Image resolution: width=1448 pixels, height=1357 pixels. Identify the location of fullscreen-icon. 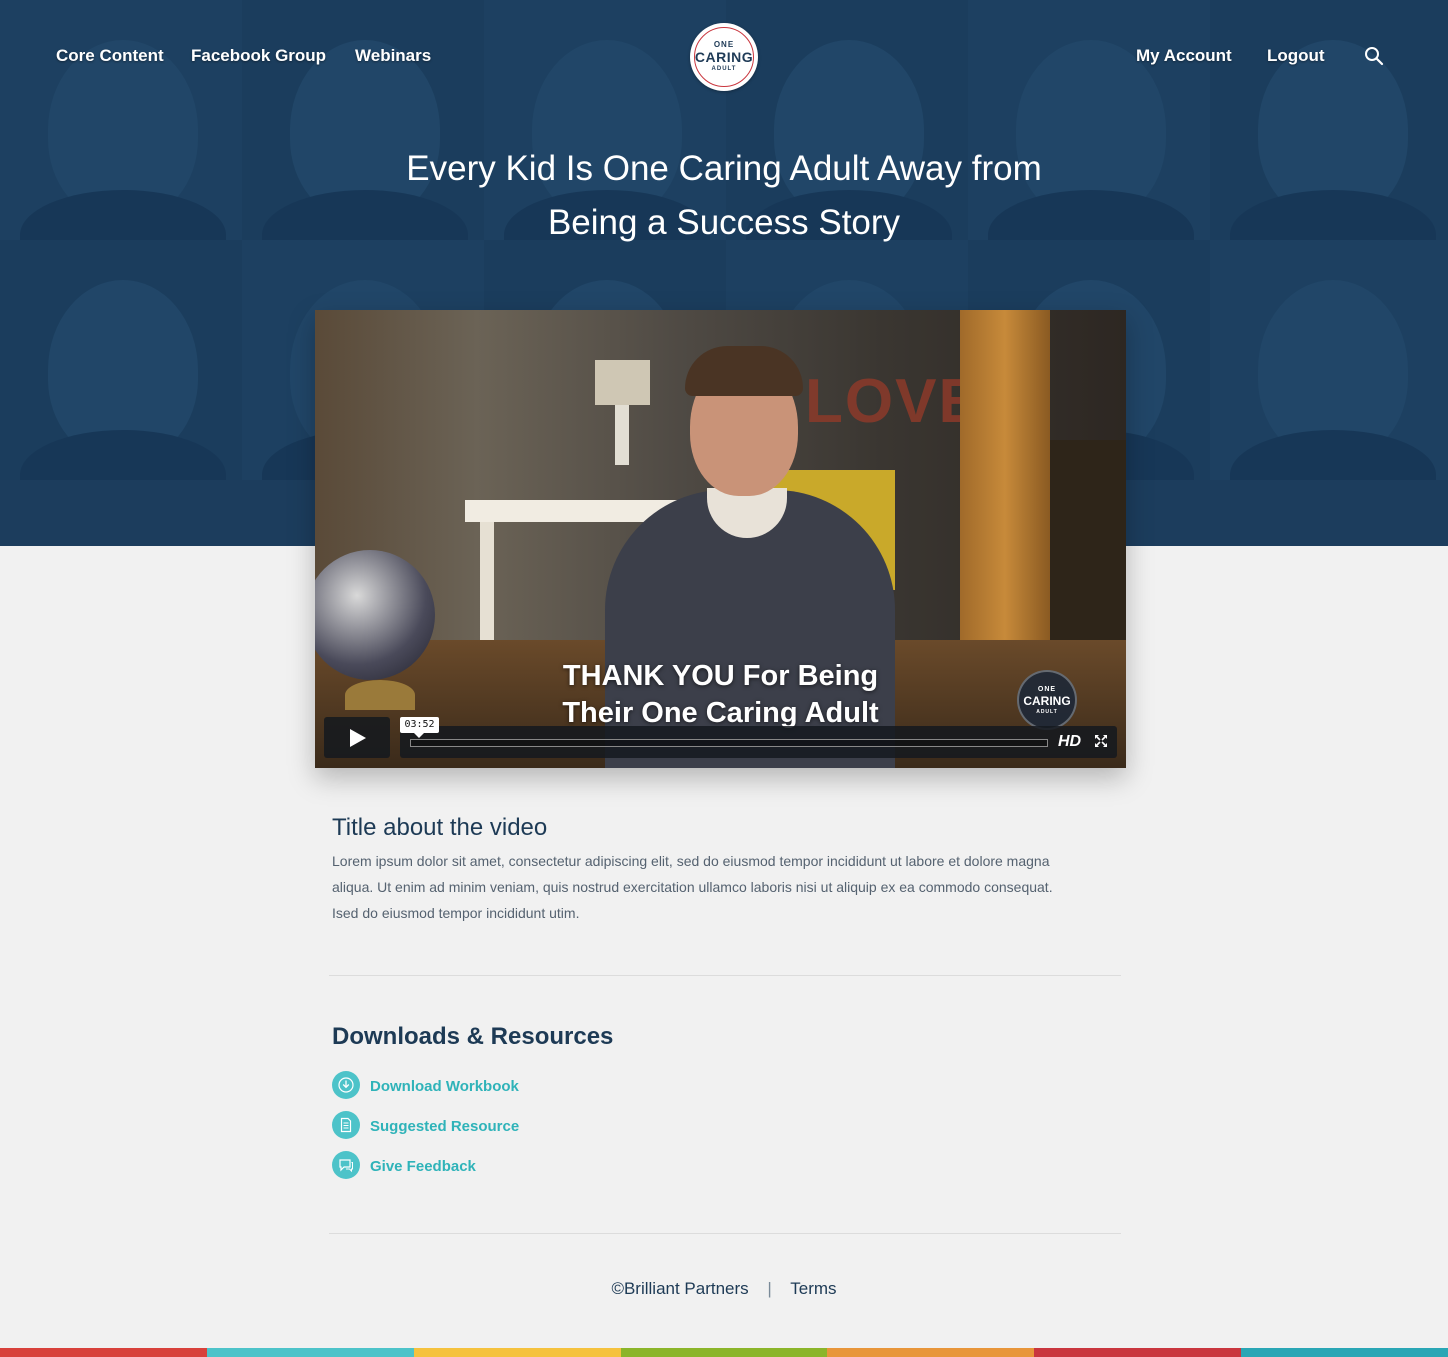
(1101, 741).